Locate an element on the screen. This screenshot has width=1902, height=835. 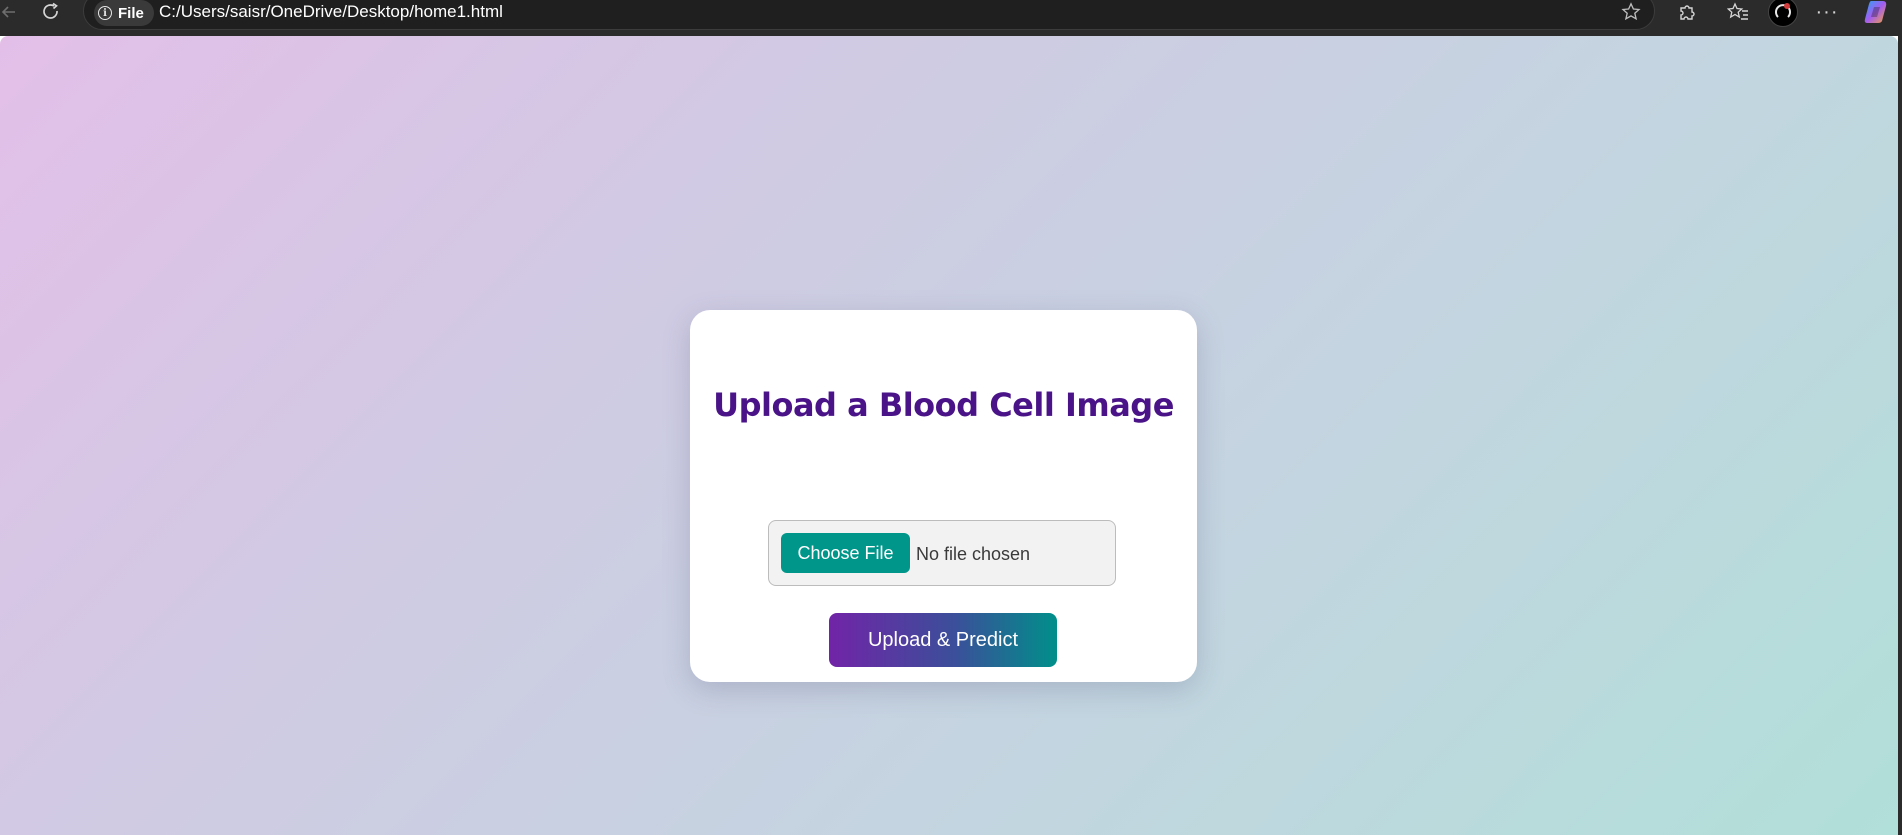
more-button: ··· is located at coordinates (1827, 12).